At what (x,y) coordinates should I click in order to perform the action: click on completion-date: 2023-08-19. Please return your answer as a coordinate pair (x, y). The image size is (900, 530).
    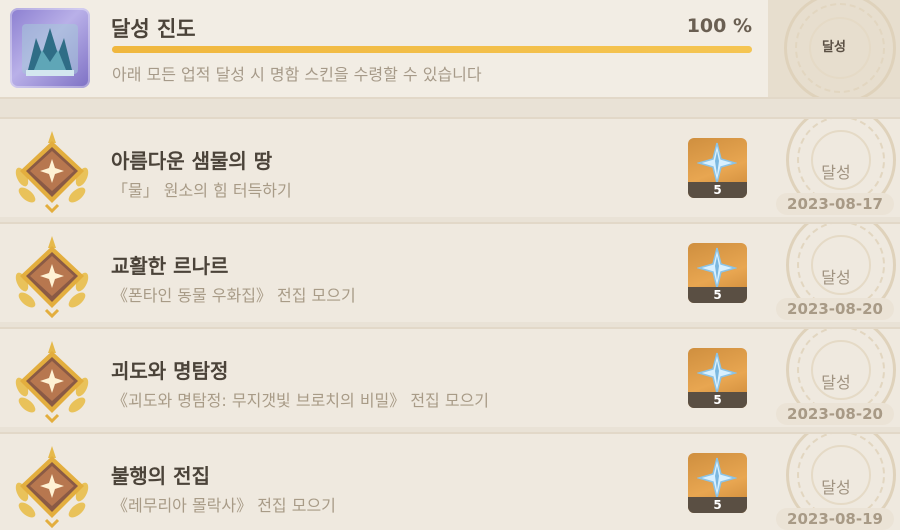
    Looking at the image, I should click on (835, 519).